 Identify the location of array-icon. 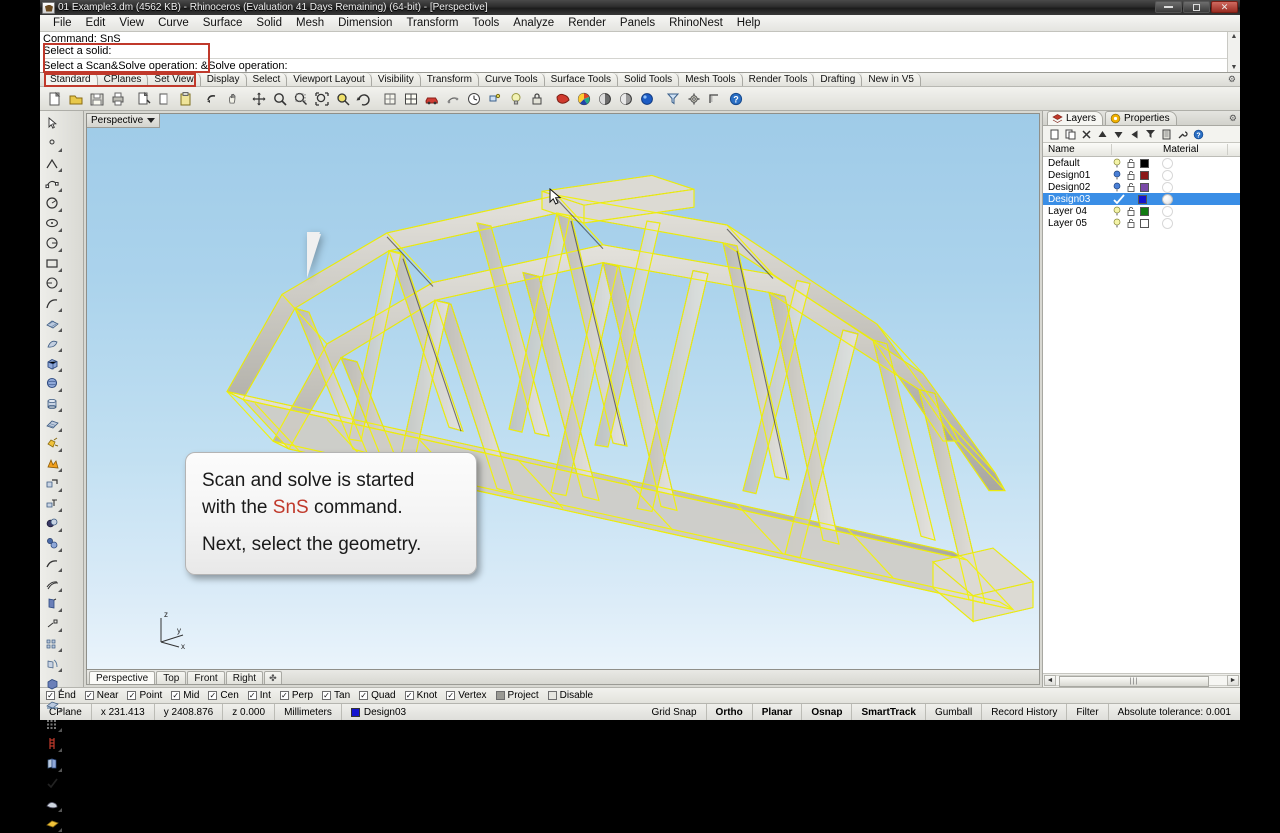
(52, 643).